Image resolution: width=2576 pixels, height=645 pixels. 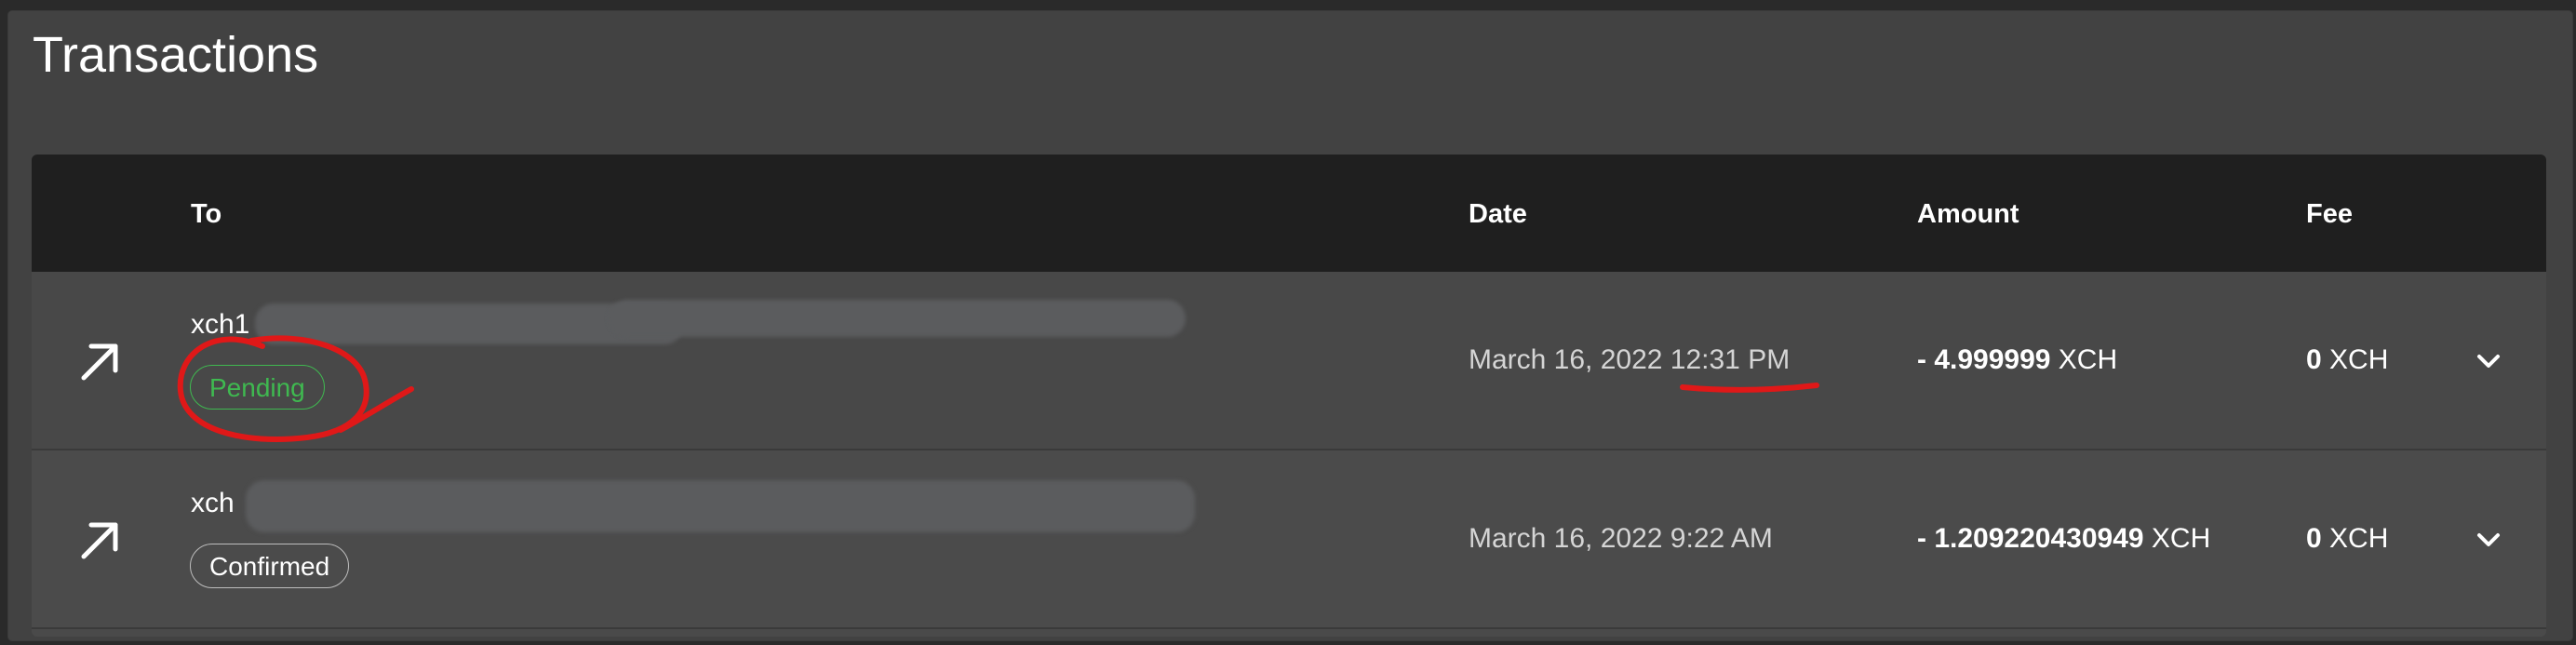 I want to click on transaction-date: March 16, 2022 12:31 PM, so click(x=1630, y=359).